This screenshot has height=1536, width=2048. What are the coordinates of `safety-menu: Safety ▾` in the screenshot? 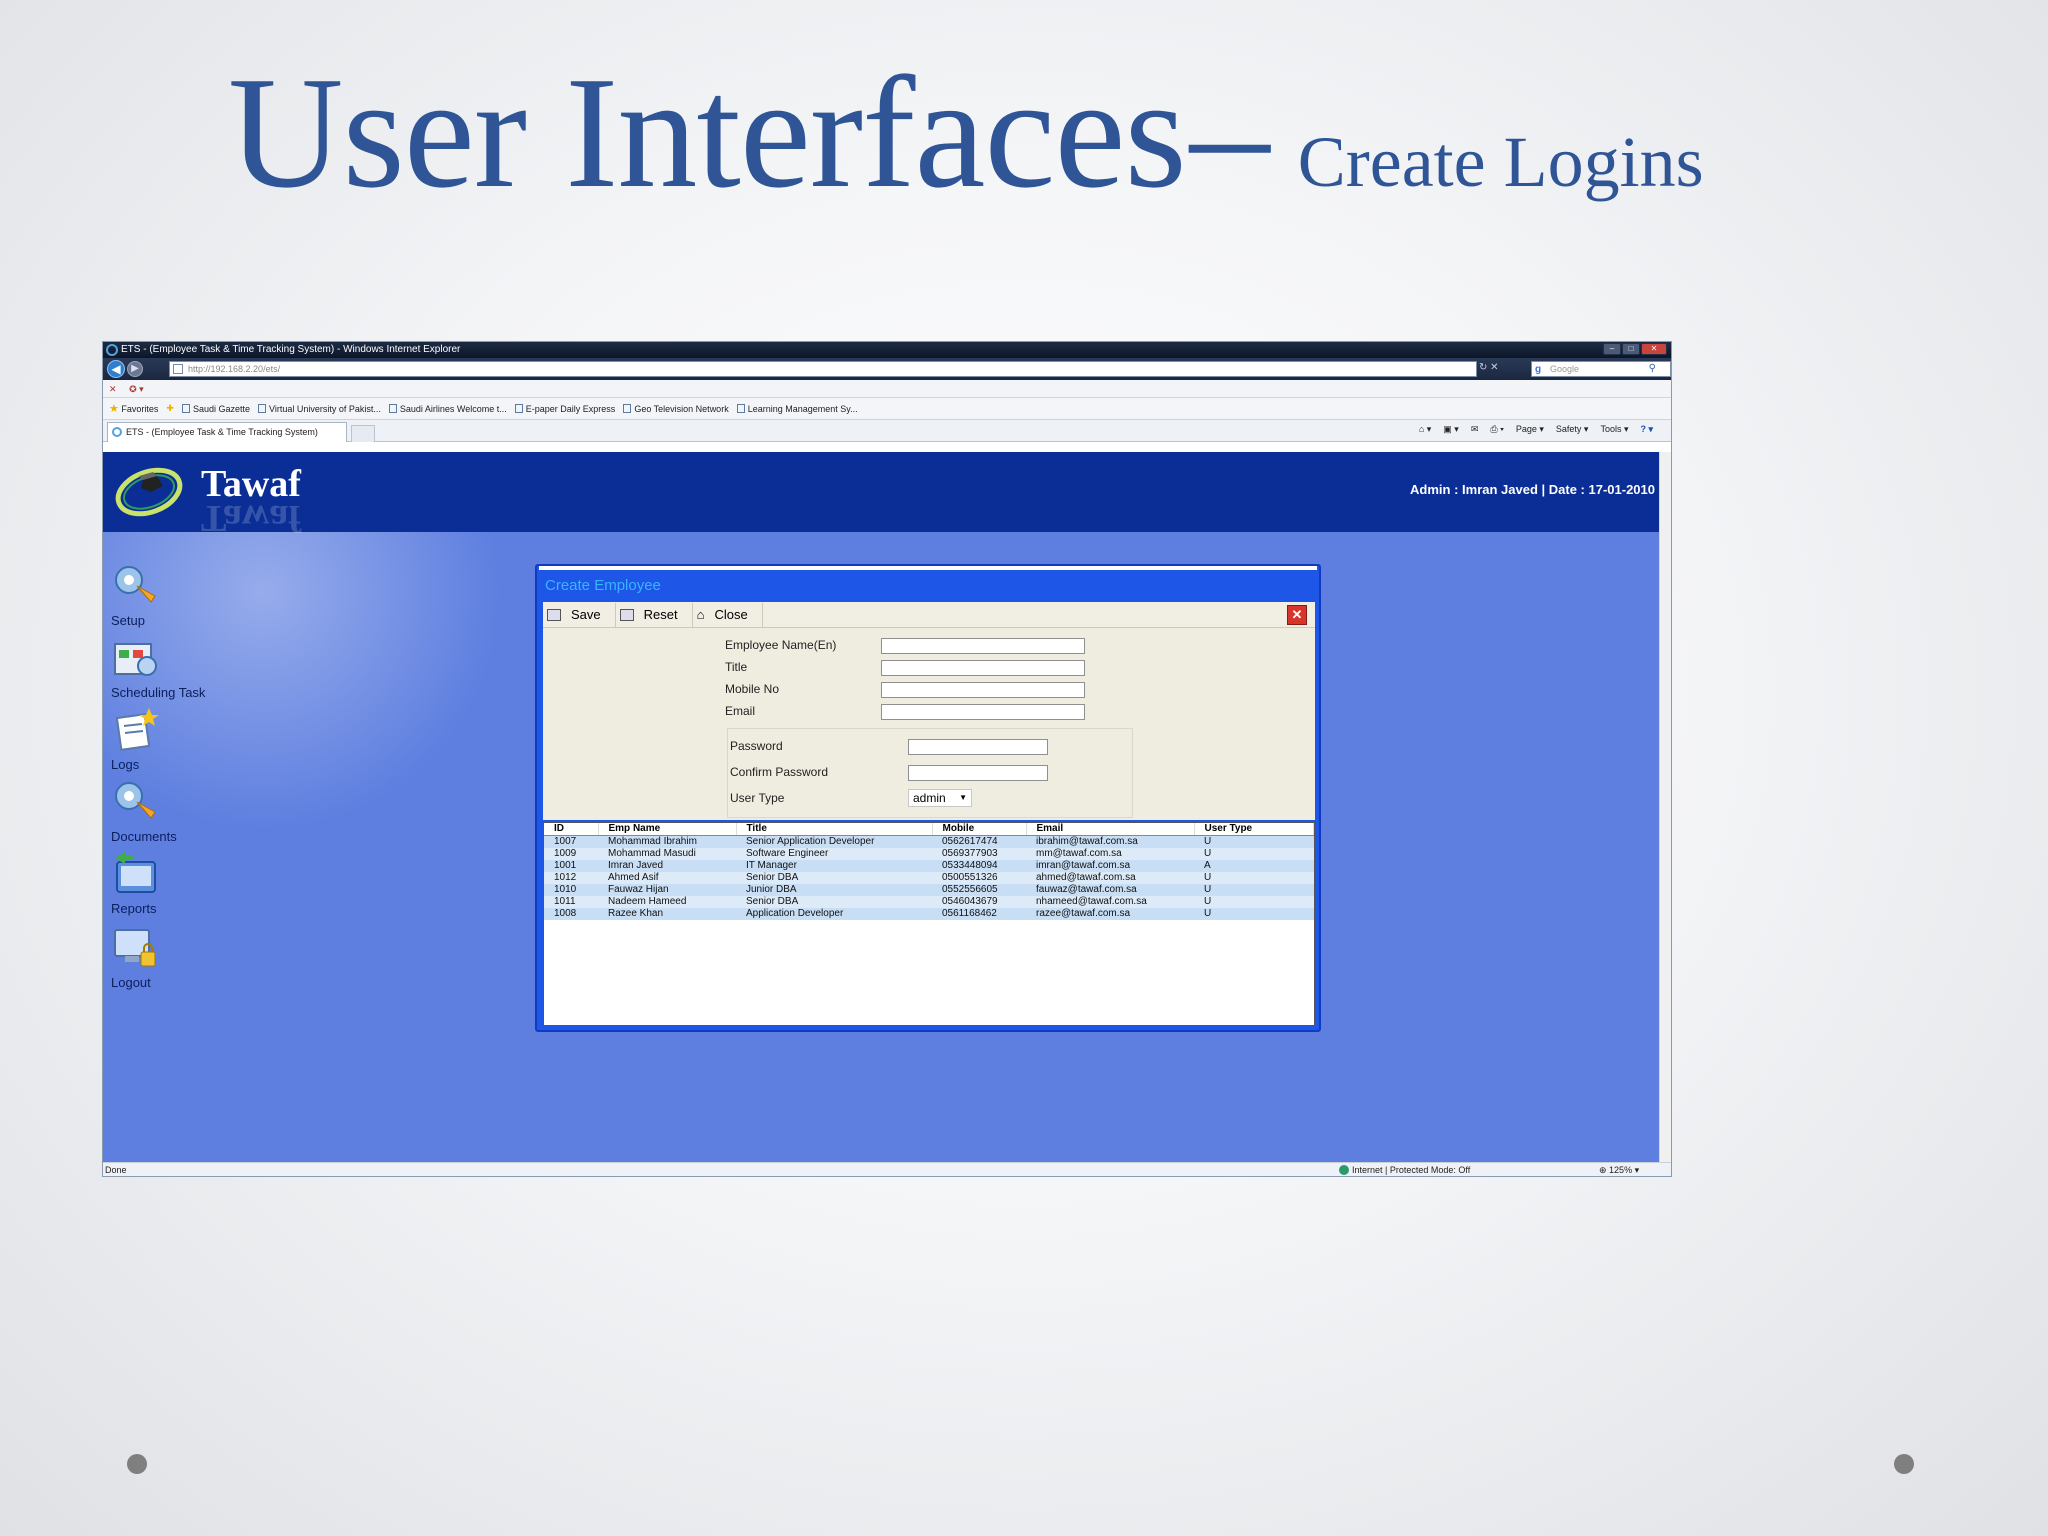 It's located at (1572, 429).